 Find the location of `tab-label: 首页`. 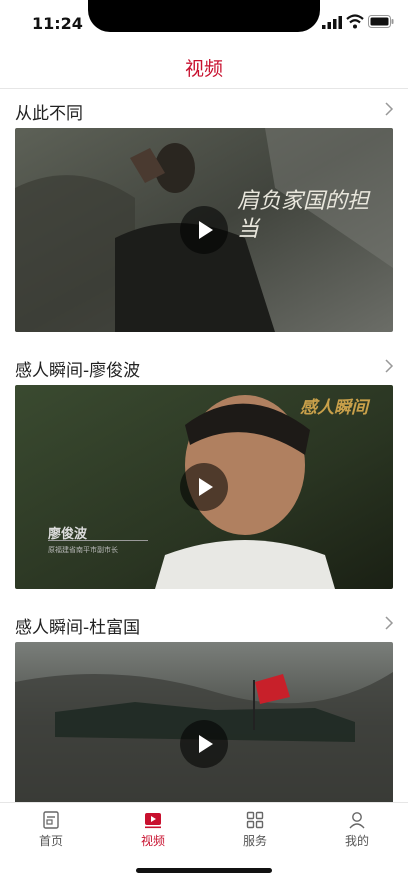

tab-label: 首页 is located at coordinates (50, 841).